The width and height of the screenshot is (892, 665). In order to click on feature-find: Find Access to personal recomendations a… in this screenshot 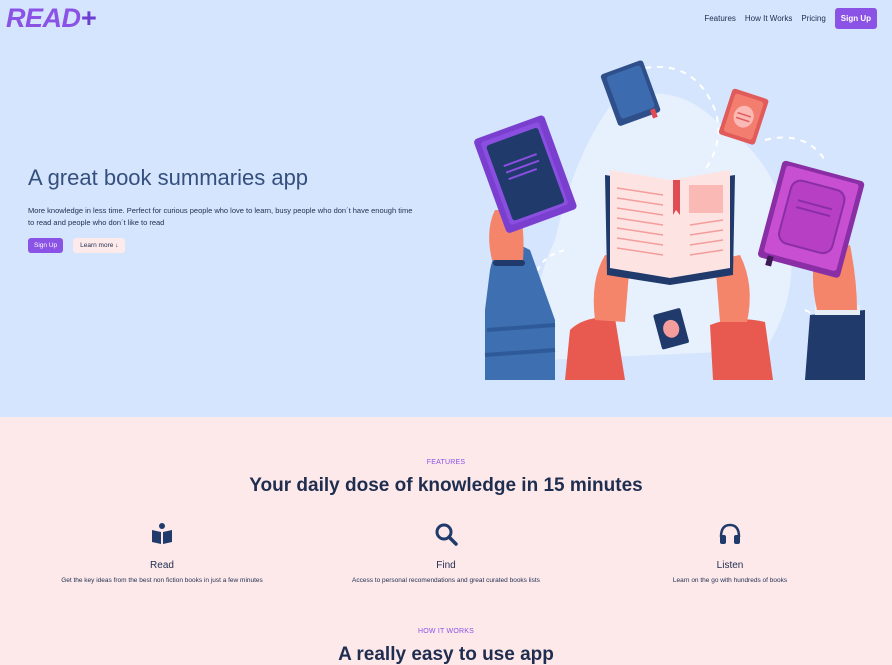, I will do `click(446, 553)`.